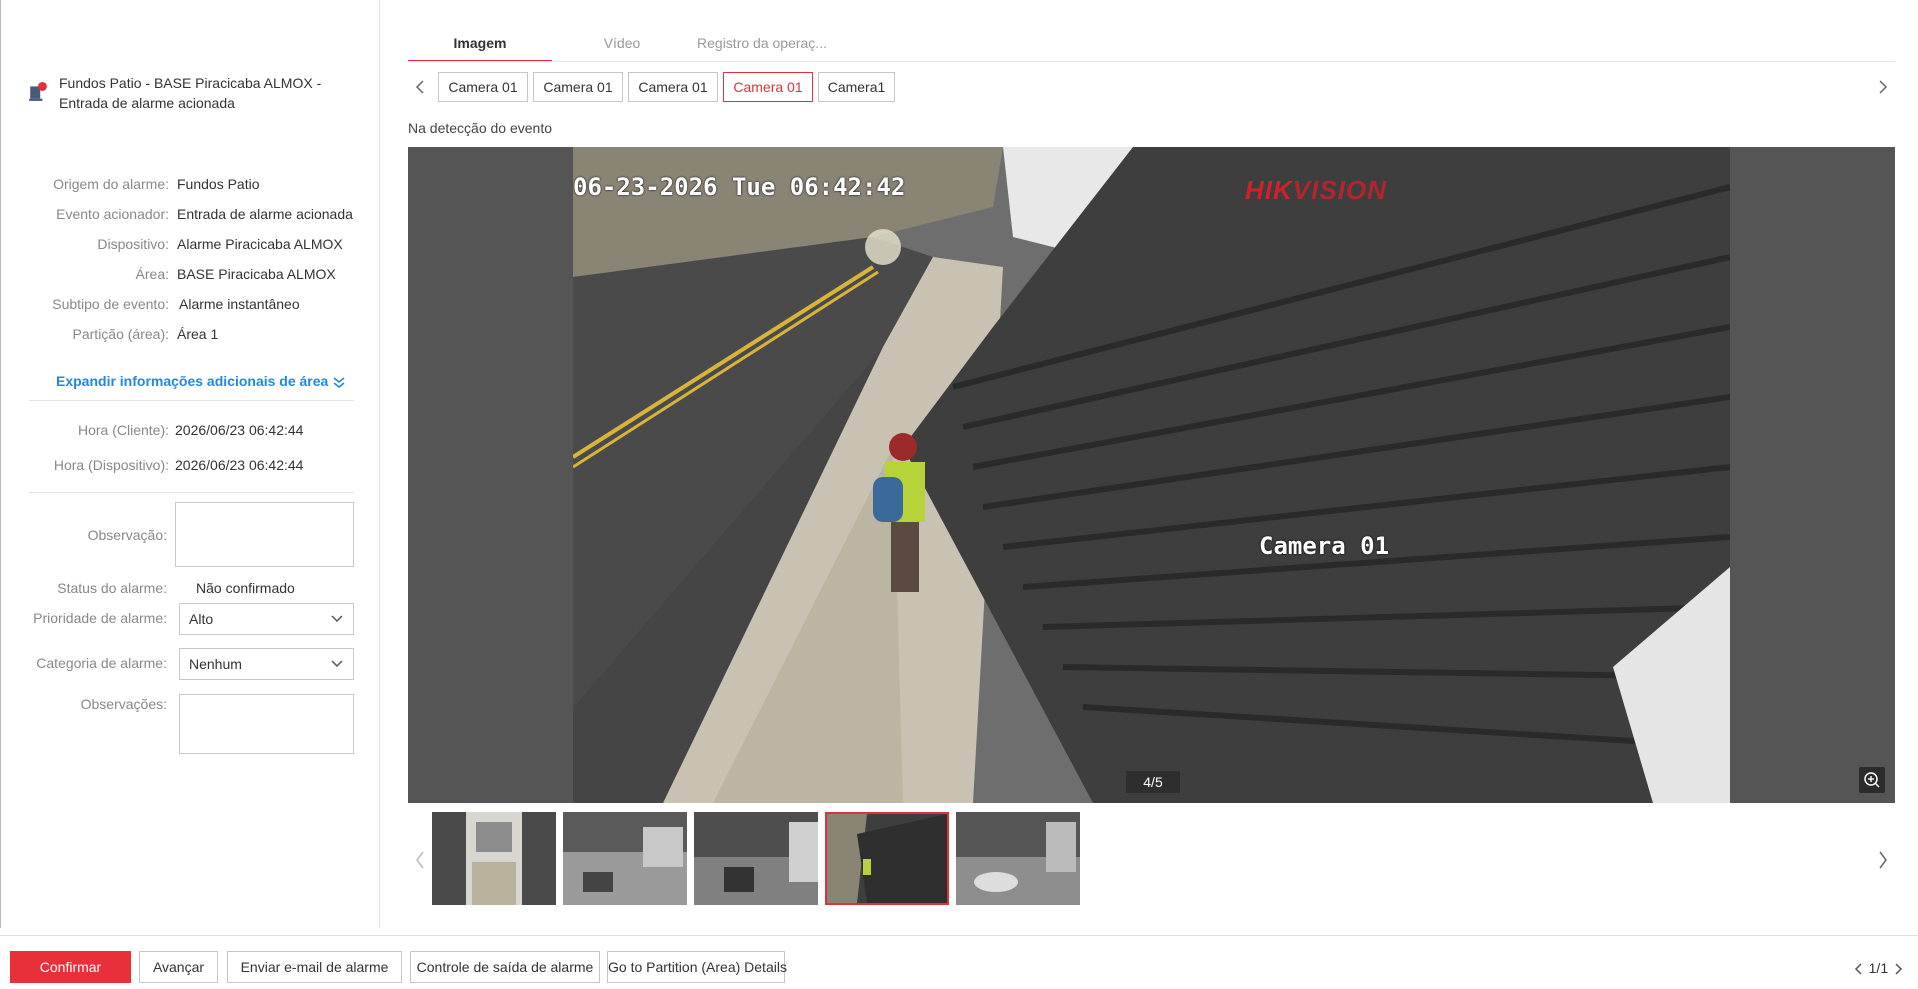  I want to click on double-chevron-down-icon, so click(339, 383).